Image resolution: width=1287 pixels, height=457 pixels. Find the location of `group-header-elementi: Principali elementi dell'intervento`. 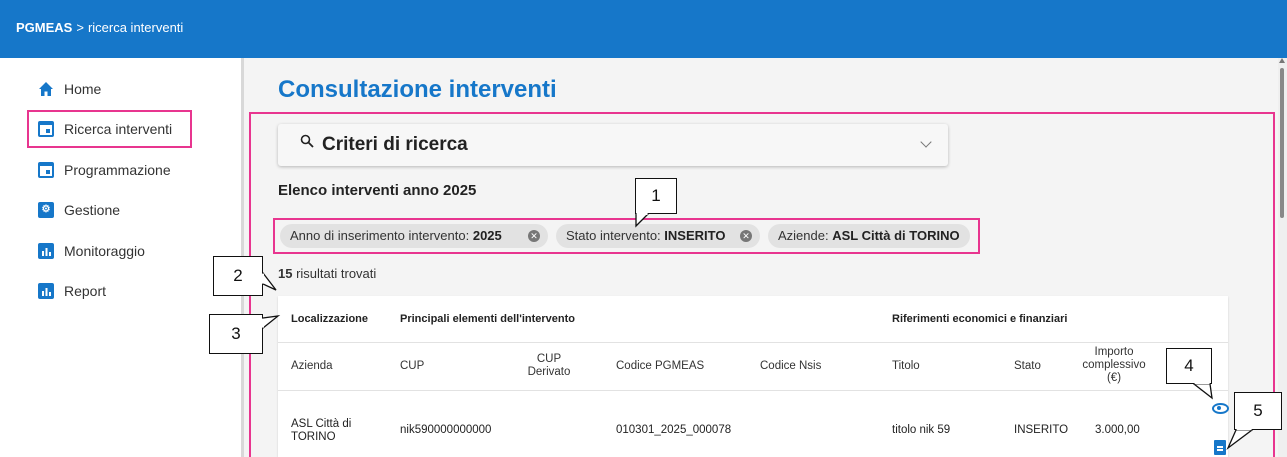

group-header-elementi: Principali elementi dell'intervento is located at coordinates (487, 319).